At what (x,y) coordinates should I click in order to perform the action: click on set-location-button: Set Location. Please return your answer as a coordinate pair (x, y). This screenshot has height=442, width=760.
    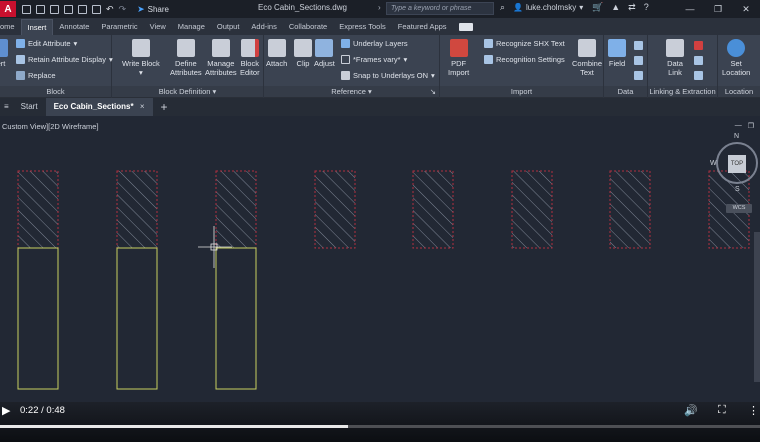
    Looking at the image, I should click on (736, 58).